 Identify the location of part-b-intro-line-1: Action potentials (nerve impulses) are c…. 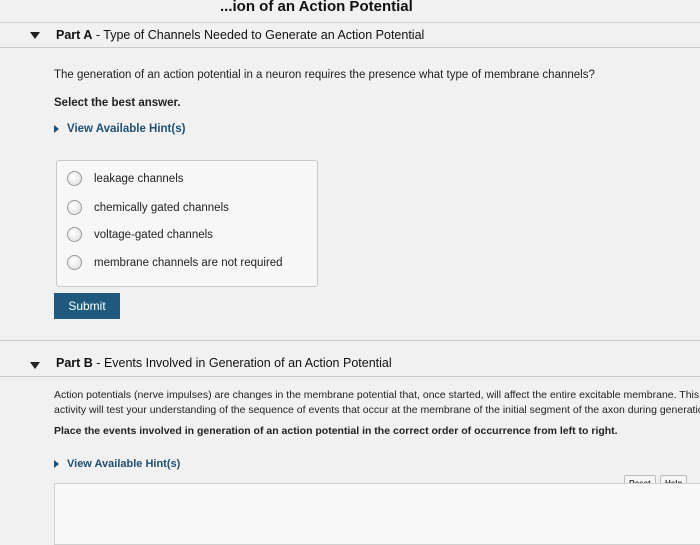
(377, 395).